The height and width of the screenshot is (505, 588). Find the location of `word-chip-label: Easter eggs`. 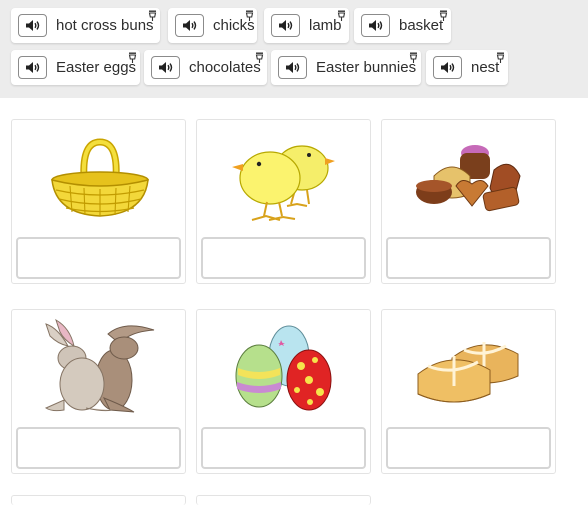

word-chip-label: Easter eggs is located at coordinates (96, 67).